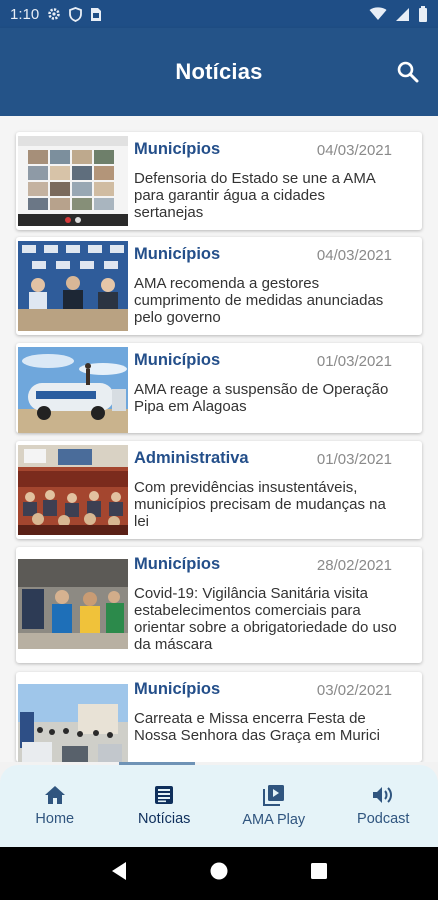 This screenshot has height=900, width=438. What do you see at coordinates (423, 14) in the screenshot?
I see `battery-icon` at bounding box center [423, 14].